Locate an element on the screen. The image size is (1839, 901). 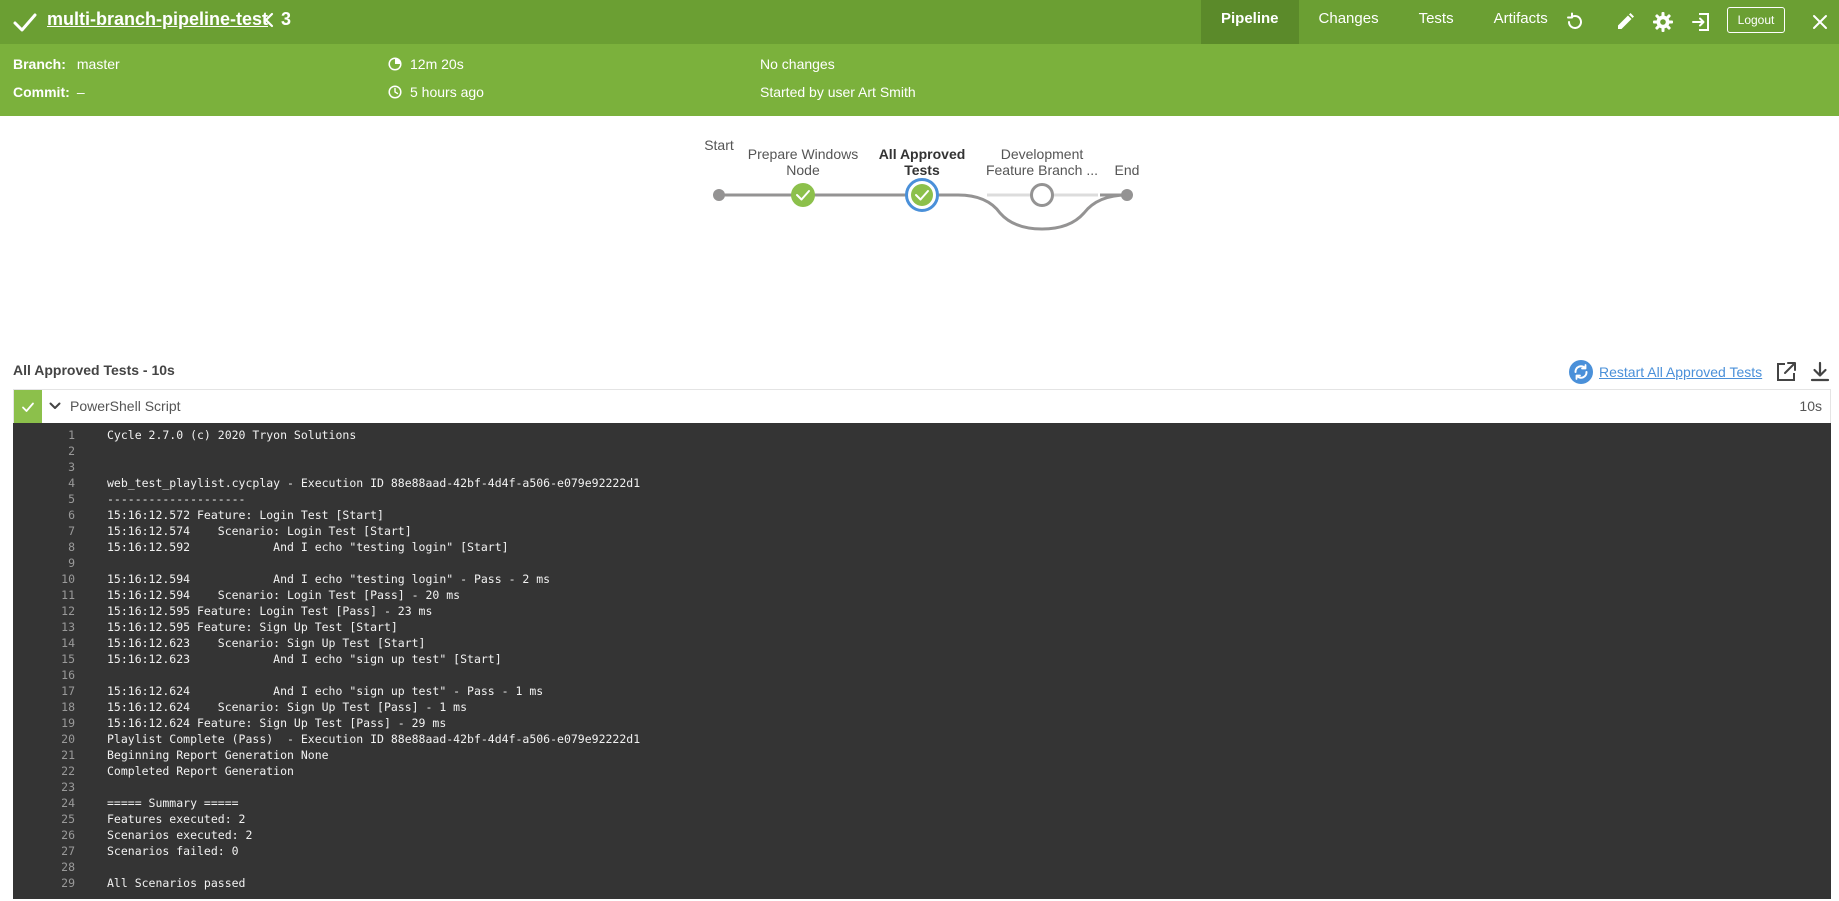
pipeline-title-link: multi-branch-pipeline-test is located at coordinates (157, 19).